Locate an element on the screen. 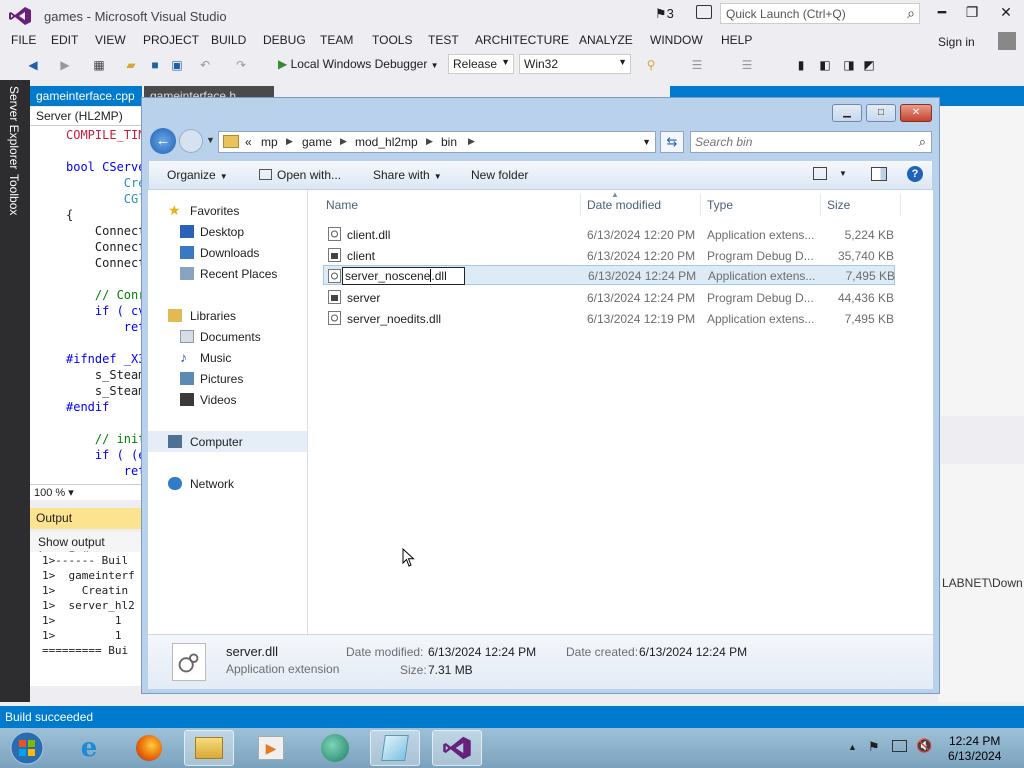 This screenshot has height=768, width=1024. organize-button: Organize ▼ is located at coordinates (197, 175).